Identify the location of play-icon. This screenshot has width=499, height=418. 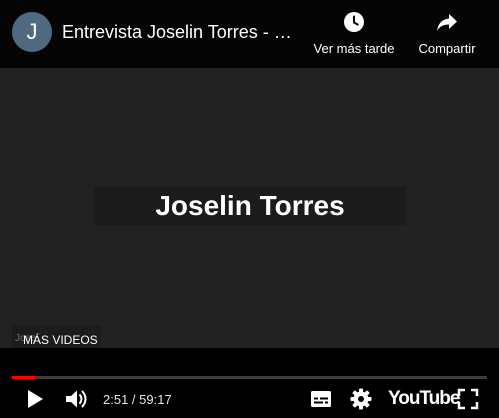
(35, 399).